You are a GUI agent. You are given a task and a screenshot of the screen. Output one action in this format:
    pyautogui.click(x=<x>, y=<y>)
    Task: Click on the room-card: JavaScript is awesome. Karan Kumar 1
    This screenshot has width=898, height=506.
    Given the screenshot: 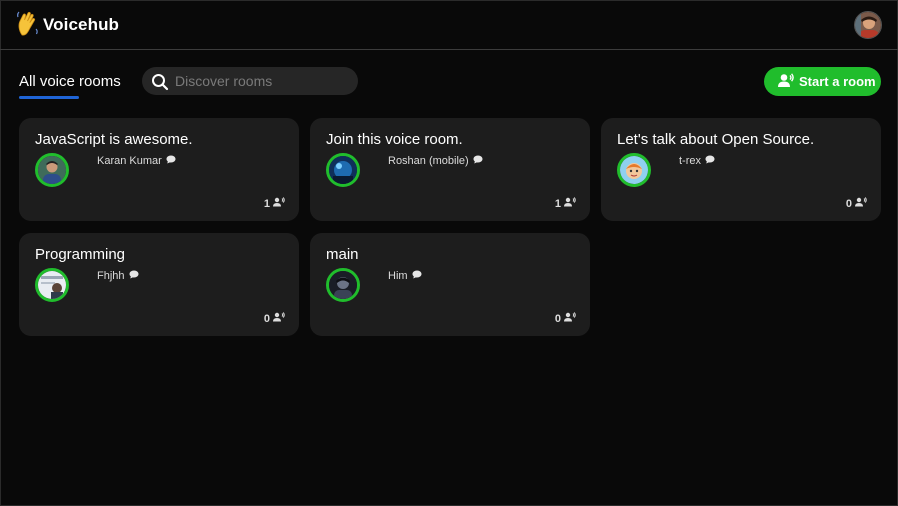 What is the action you would take?
    pyautogui.click(x=159, y=169)
    